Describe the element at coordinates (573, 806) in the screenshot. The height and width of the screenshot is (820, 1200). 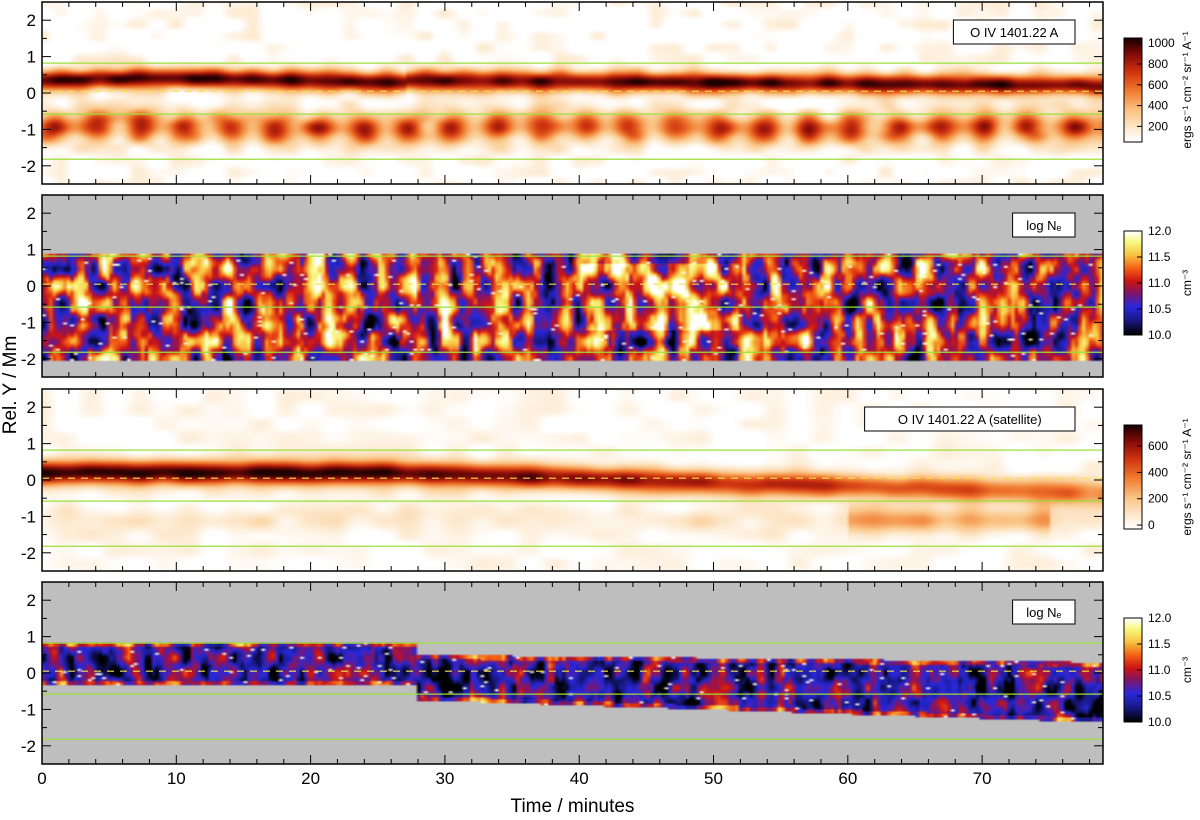
I see `x-axis-title: Time / minutes` at that location.